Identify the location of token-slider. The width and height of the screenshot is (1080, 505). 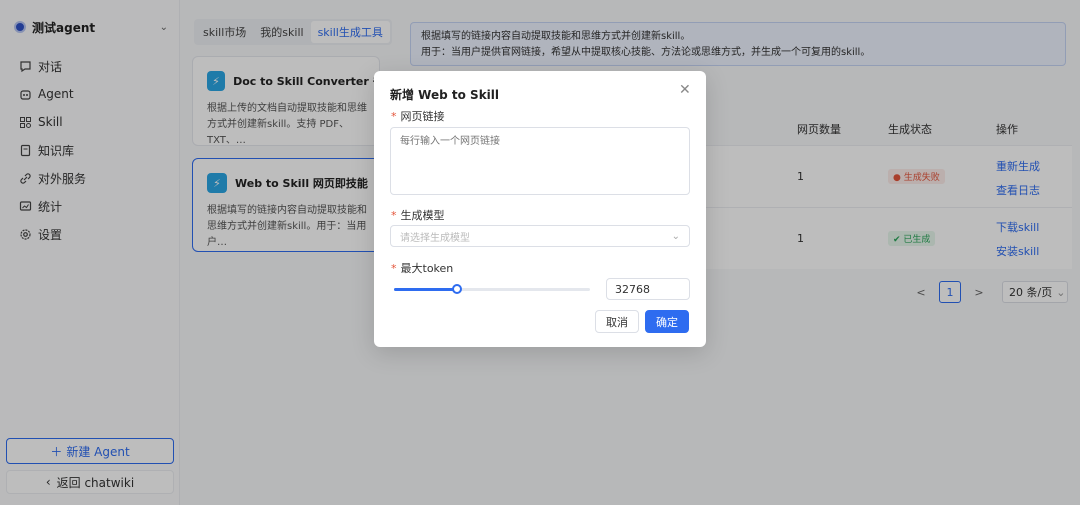
(492, 289).